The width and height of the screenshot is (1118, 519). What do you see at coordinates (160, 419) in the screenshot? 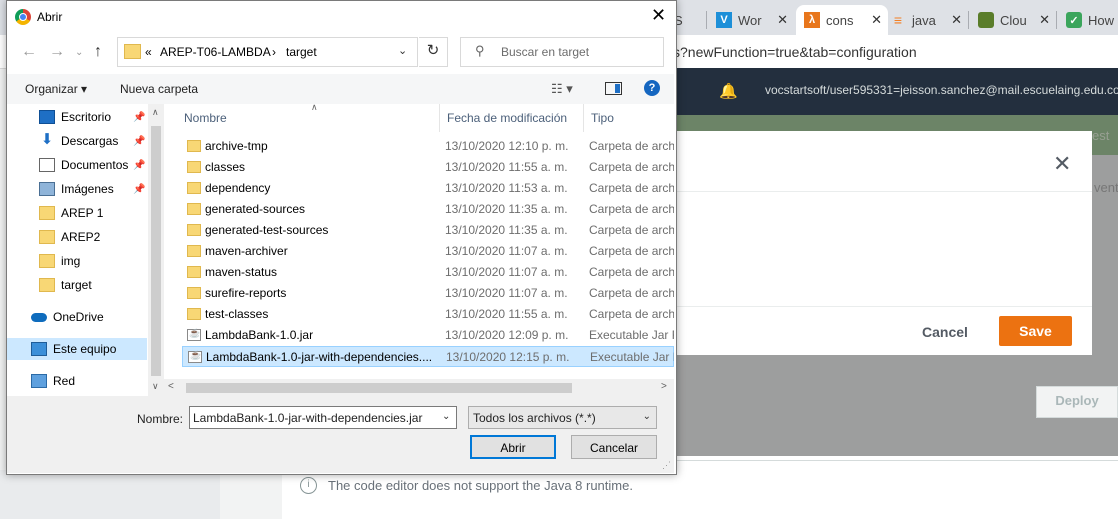
I see `file-name-label: Nombre:` at bounding box center [160, 419].